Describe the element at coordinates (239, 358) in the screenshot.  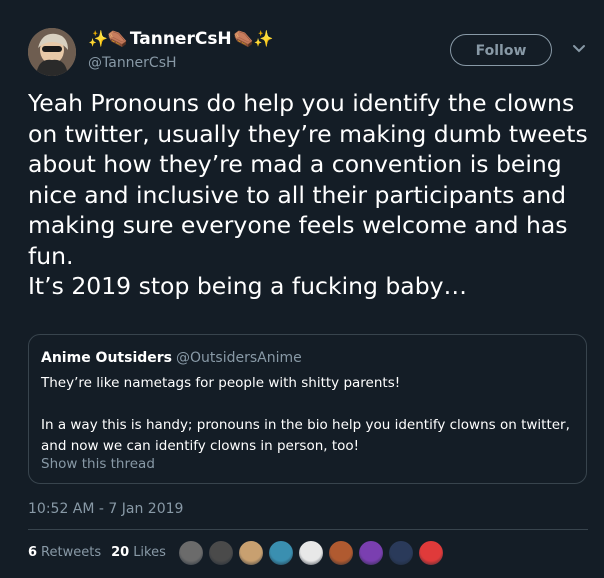
I see `quoted-author-handle: @OutsidersAnime` at that location.